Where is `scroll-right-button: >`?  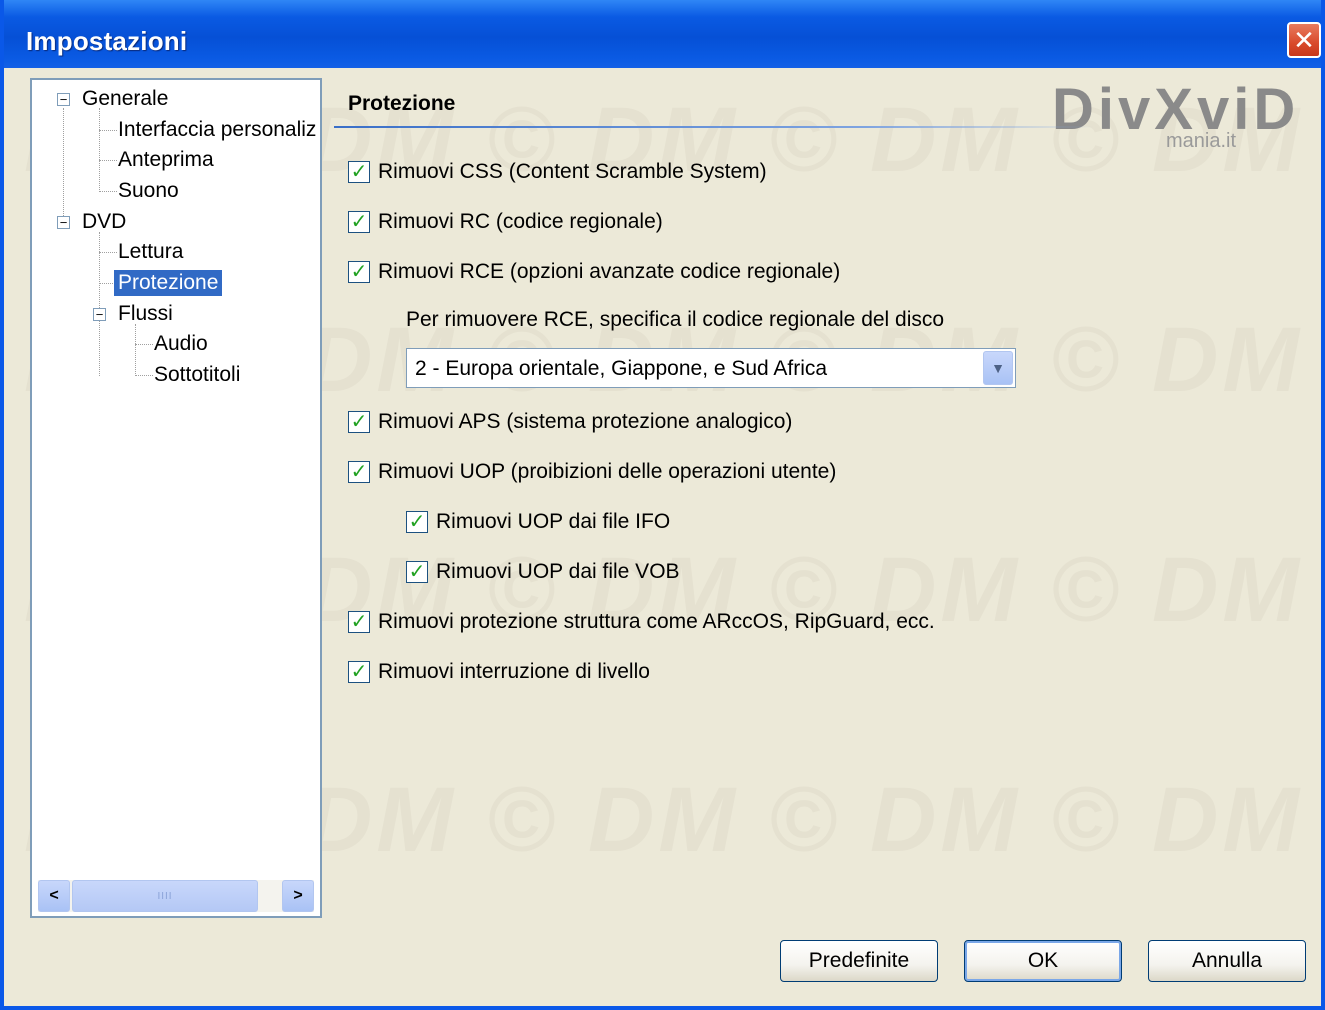
scroll-right-button: > is located at coordinates (298, 896).